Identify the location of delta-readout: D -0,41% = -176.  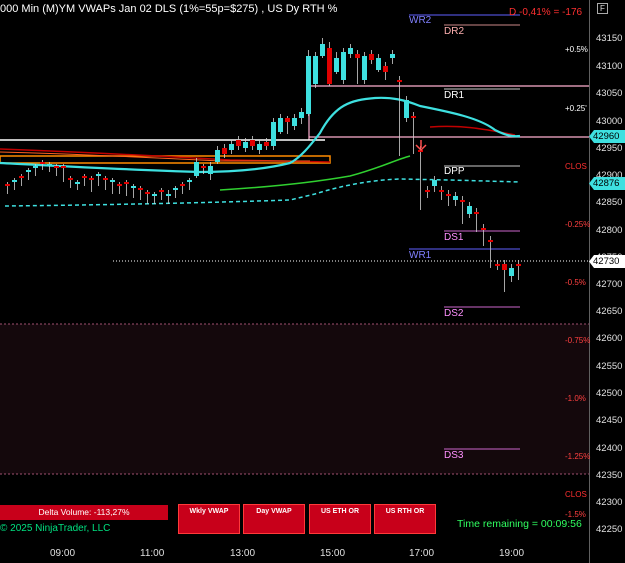
(546, 12).